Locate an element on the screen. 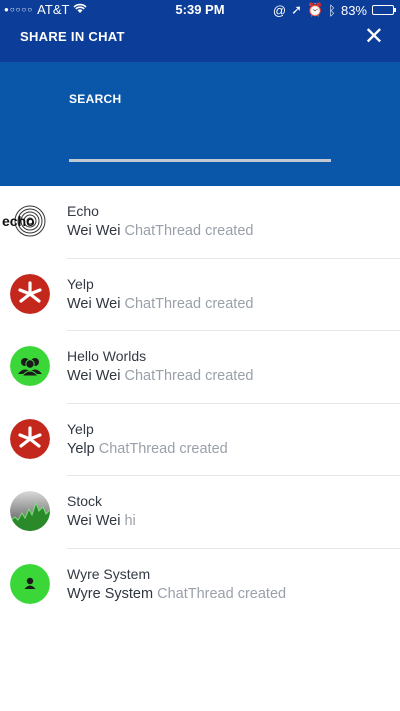 The height and width of the screenshot is (711, 400). group-icon is located at coordinates (30, 366).